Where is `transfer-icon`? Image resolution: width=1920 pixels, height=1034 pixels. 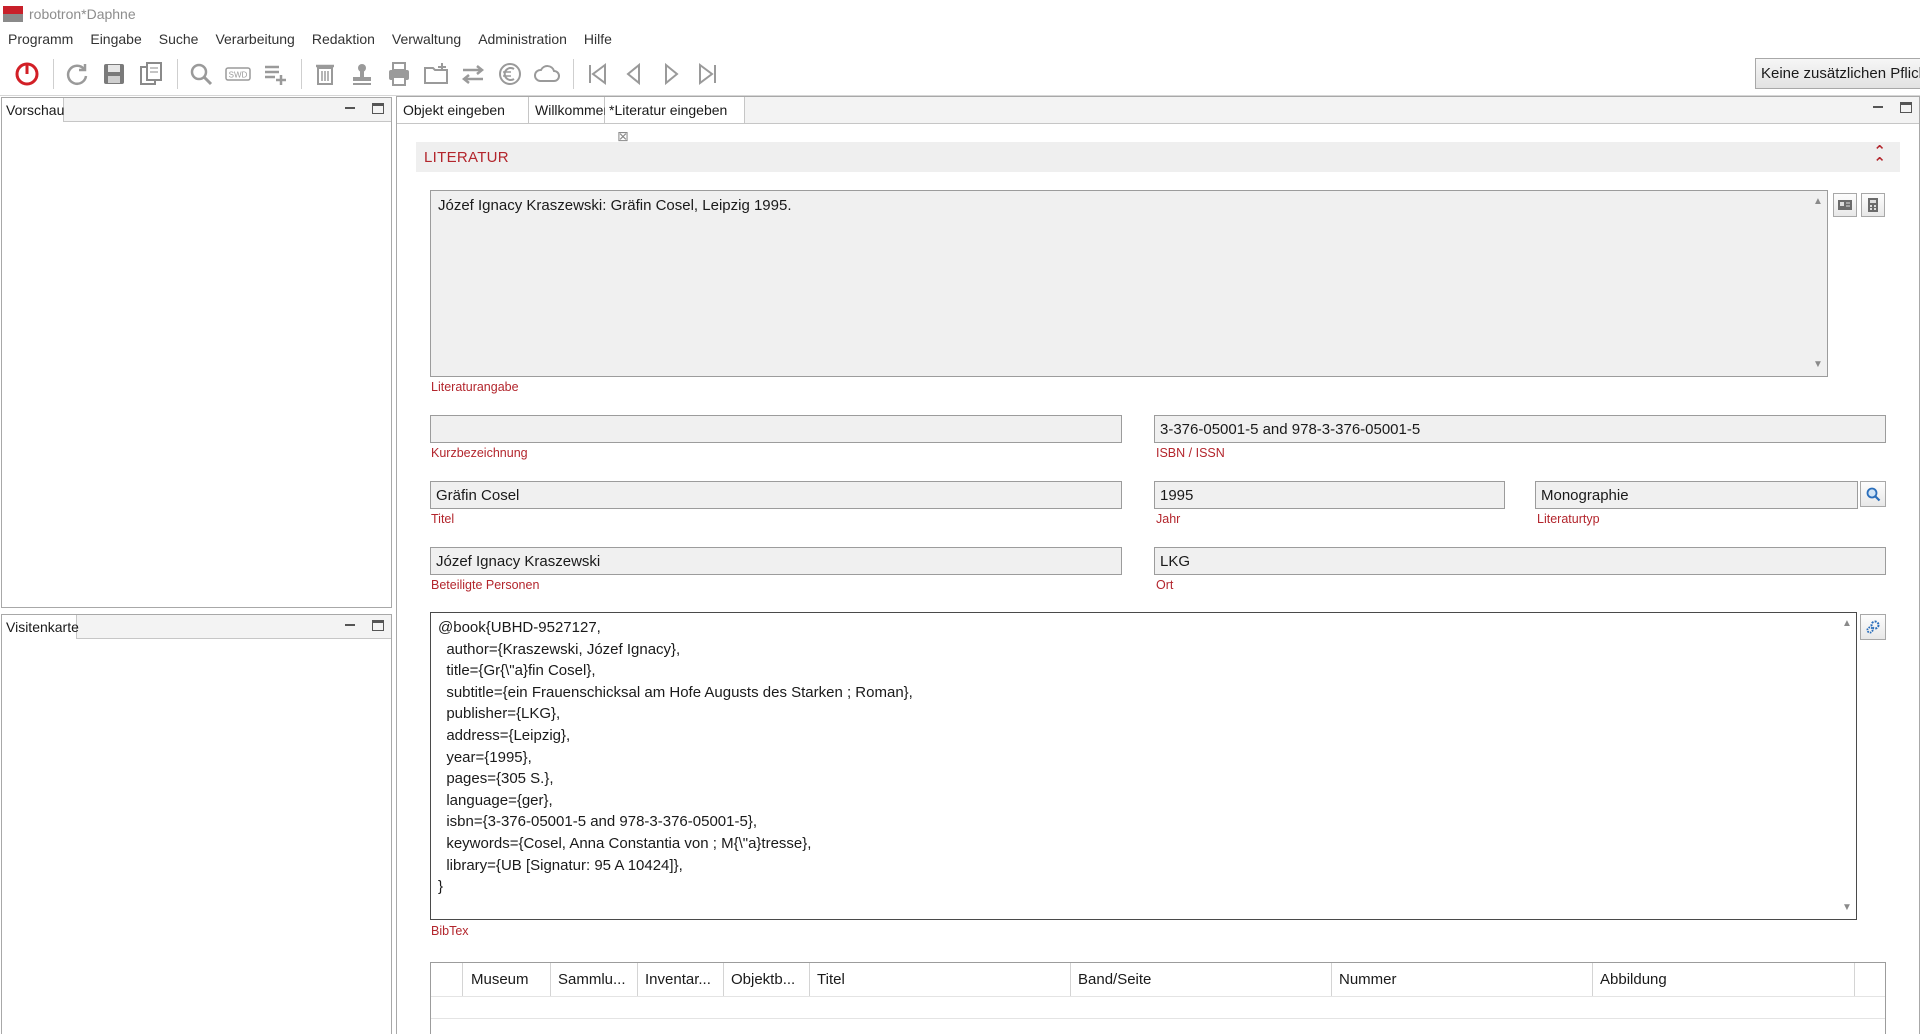 transfer-icon is located at coordinates (473, 74).